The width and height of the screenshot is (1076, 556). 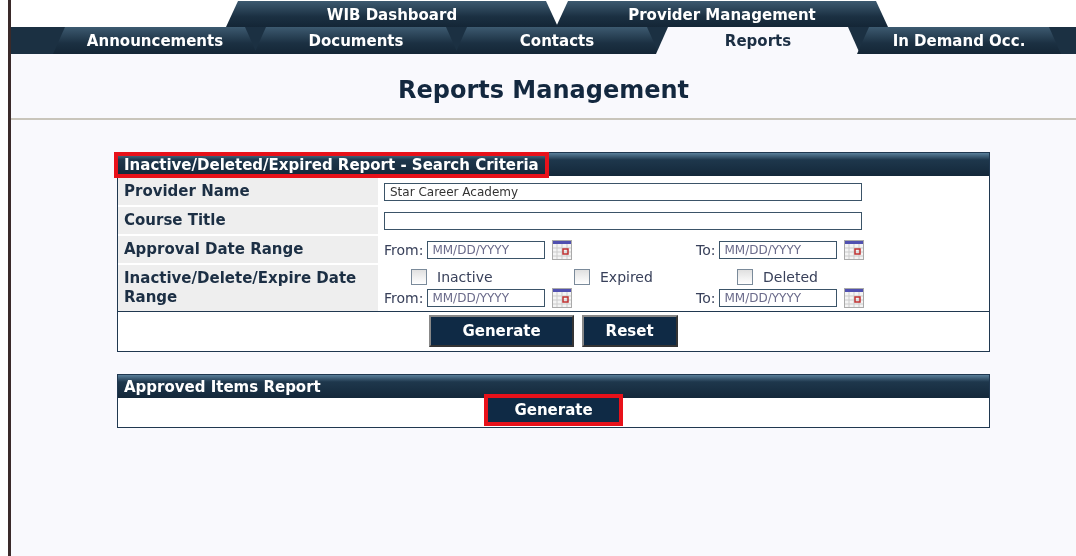 What do you see at coordinates (626, 276) in the screenshot?
I see `checkbox-label: Expired` at bounding box center [626, 276].